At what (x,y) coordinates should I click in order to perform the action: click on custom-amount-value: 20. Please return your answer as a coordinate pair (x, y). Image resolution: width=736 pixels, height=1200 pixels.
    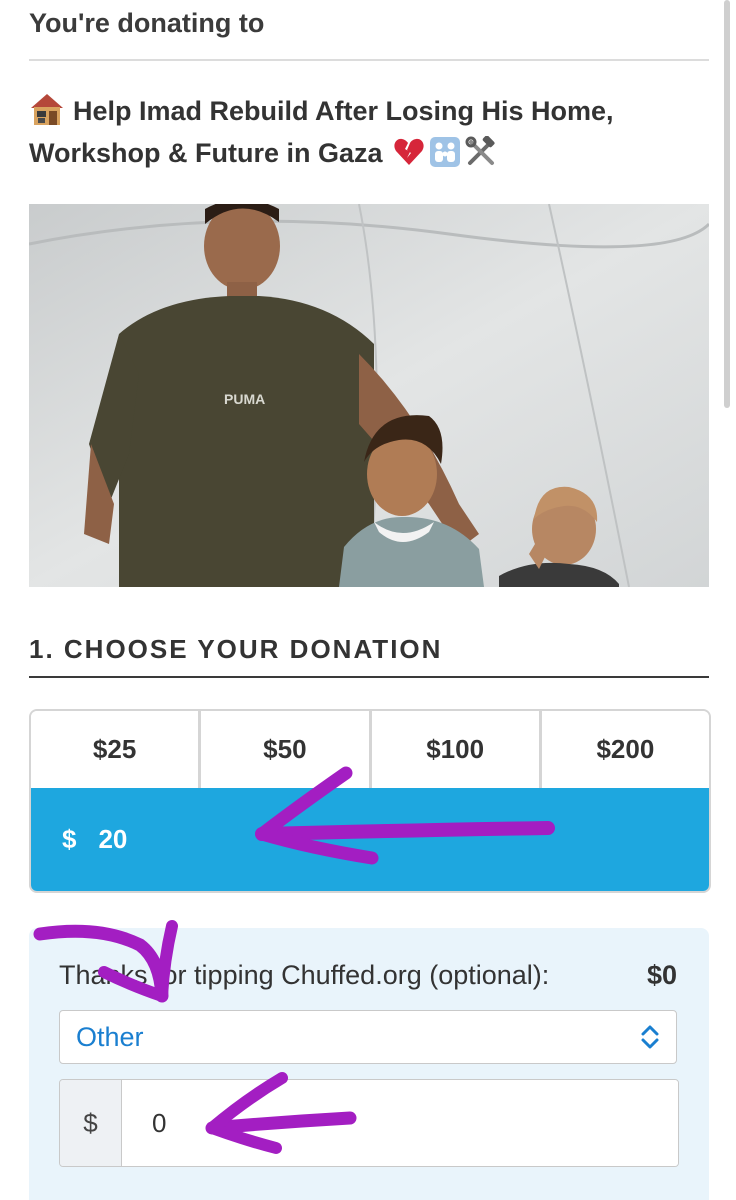
    Looking at the image, I should click on (112, 839).